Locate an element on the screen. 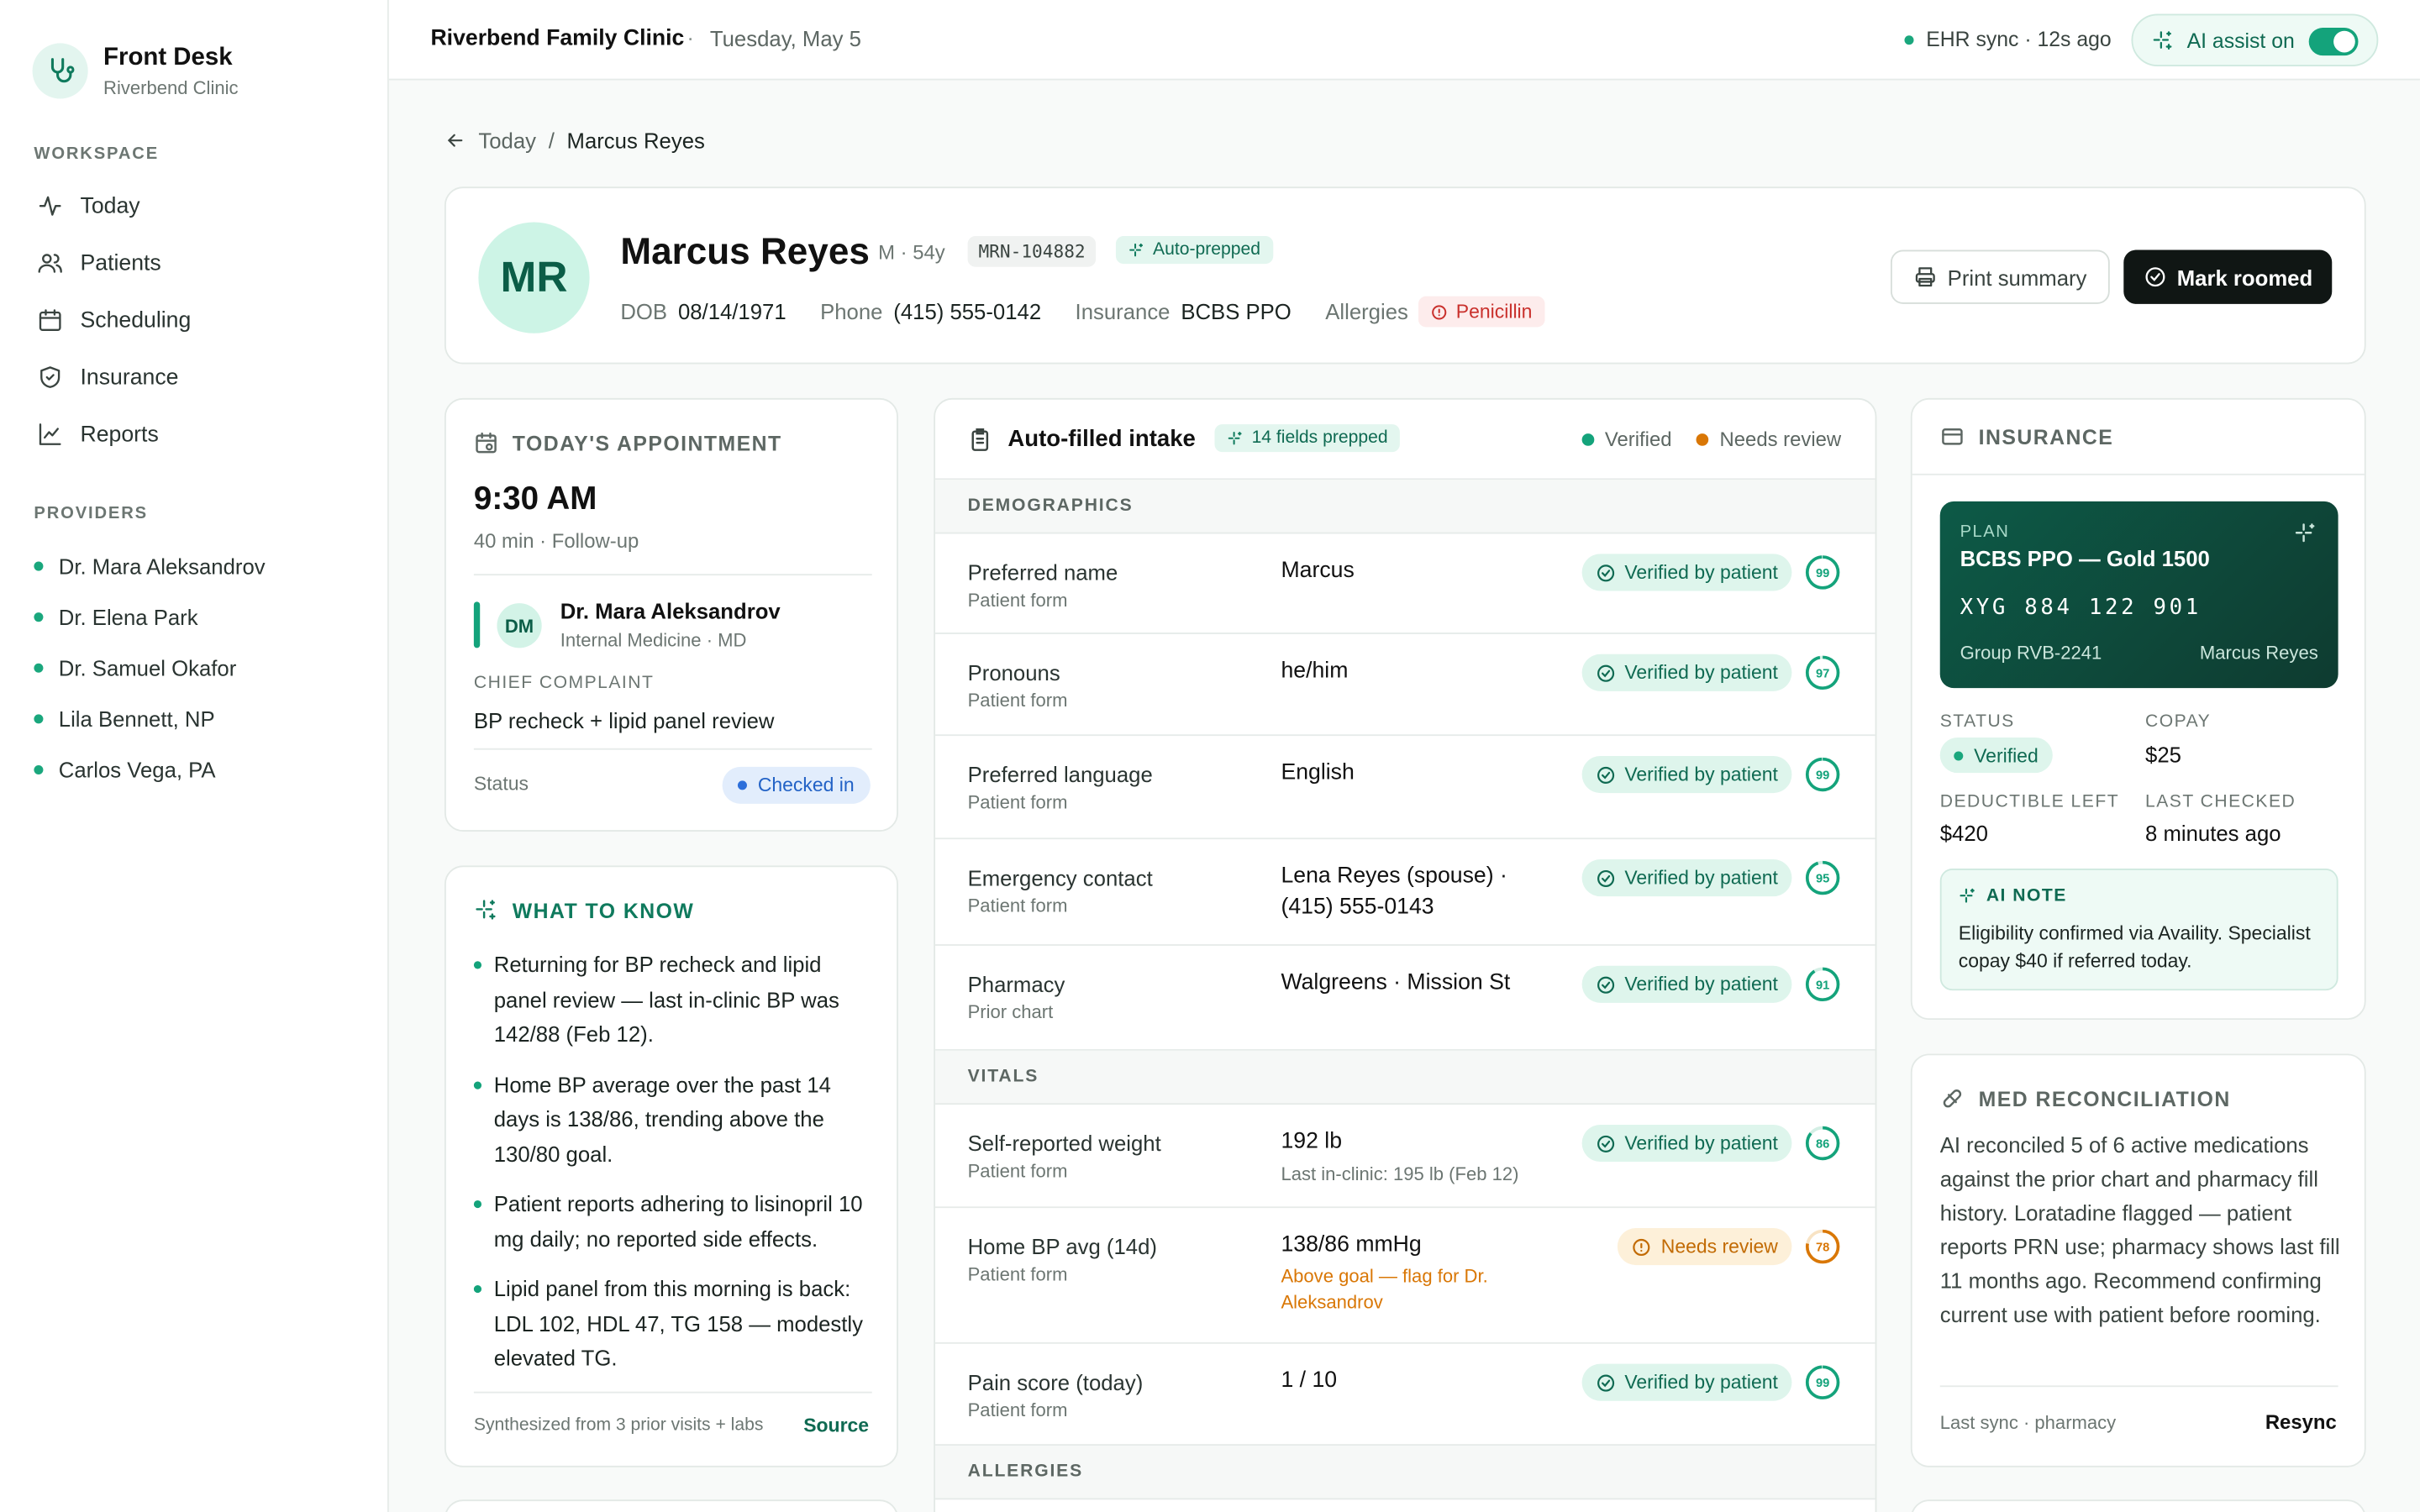  field-note: Last in-clinic: 195 lb (Feb 12) is located at coordinates (1400, 1174).